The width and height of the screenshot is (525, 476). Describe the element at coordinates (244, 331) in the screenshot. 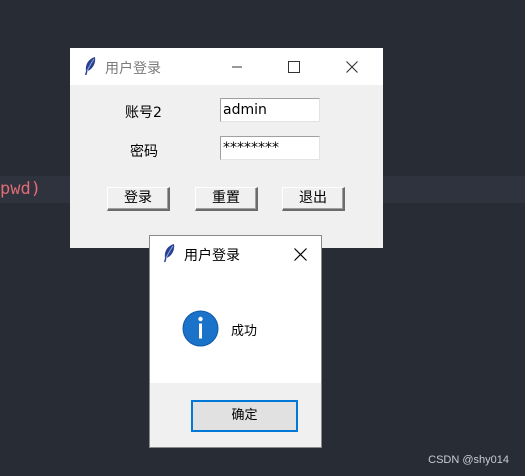

I see `message-text: 成功` at that location.